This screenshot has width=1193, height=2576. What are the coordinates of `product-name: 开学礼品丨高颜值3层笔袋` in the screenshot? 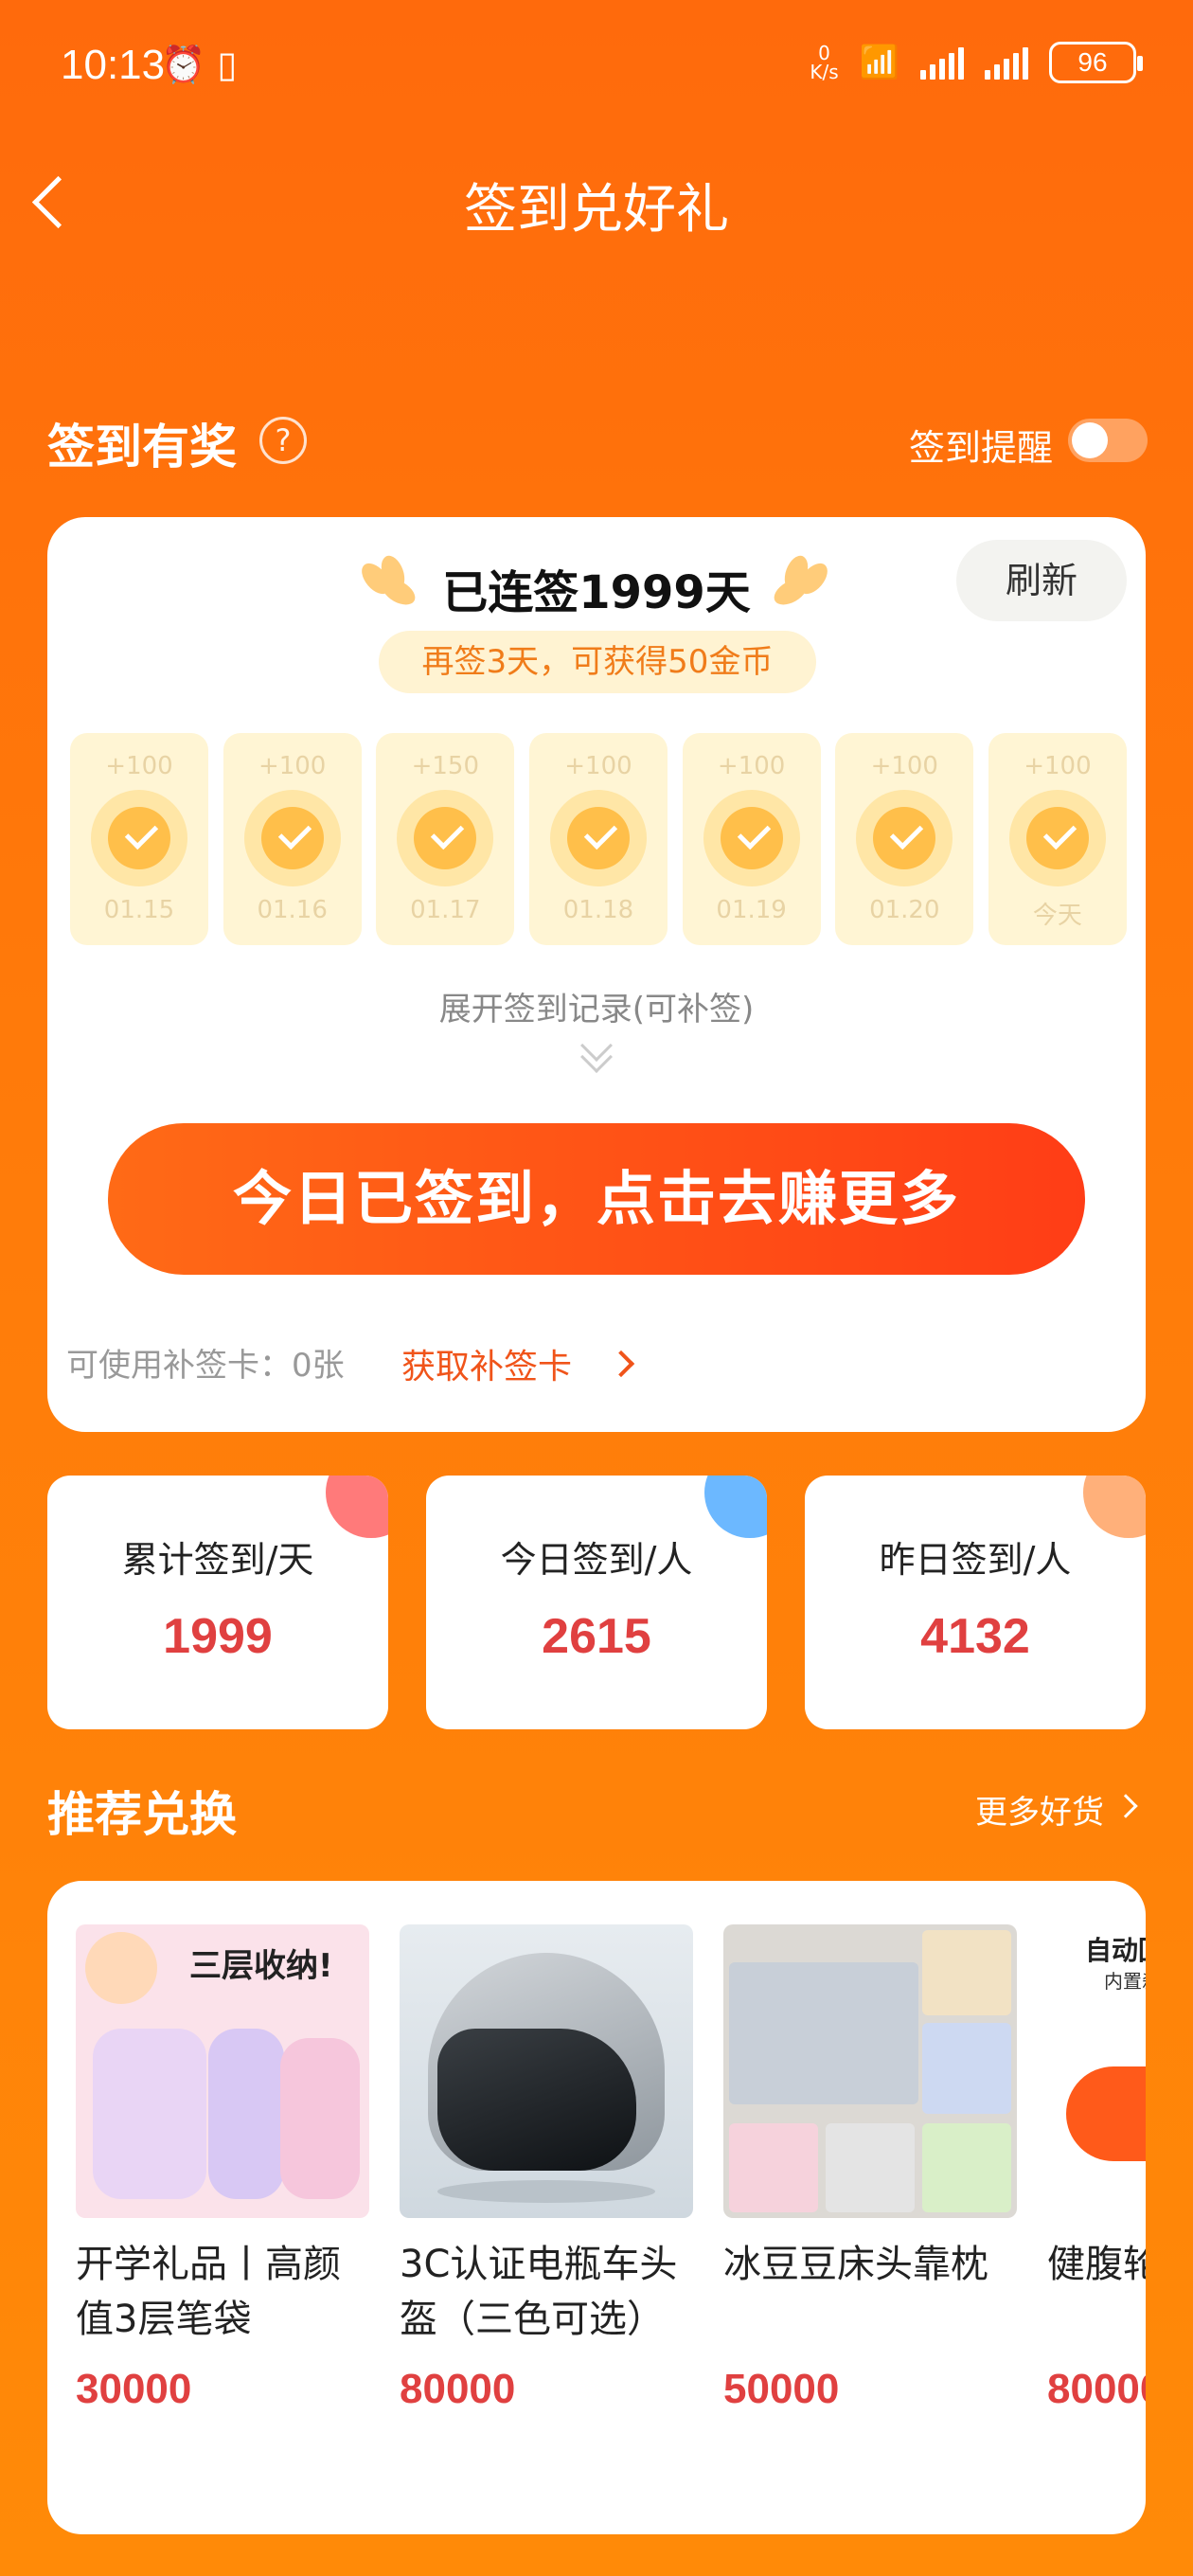 It's located at (208, 2292).